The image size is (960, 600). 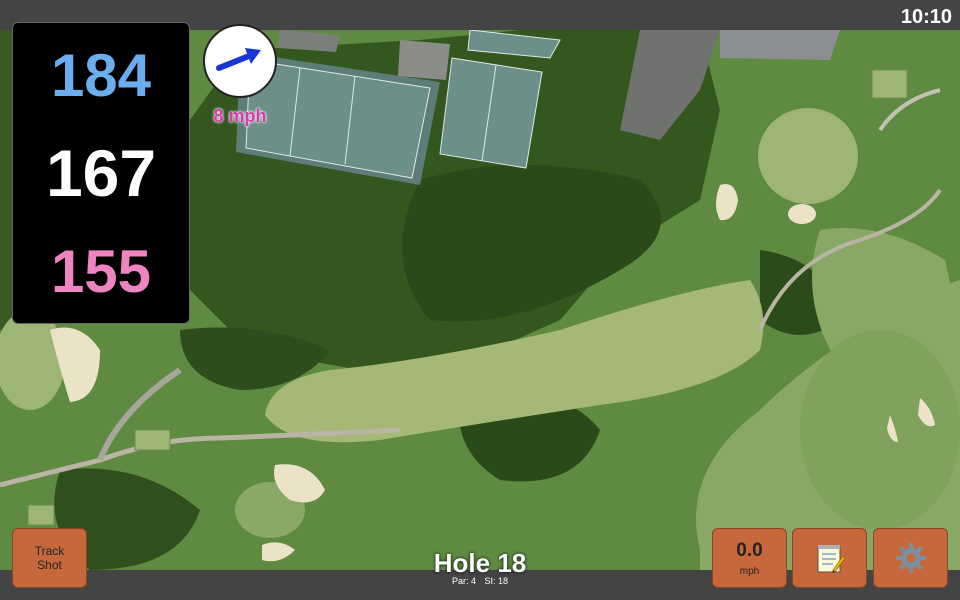 What do you see at coordinates (749, 571) in the screenshot?
I see `speed-unit: mph` at bounding box center [749, 571].